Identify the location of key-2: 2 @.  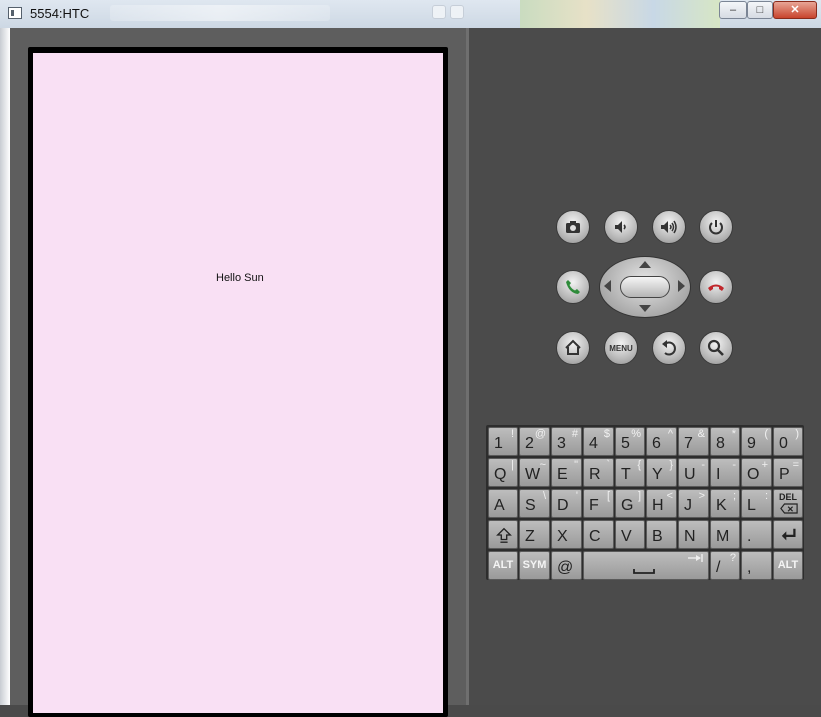
(534, 441).